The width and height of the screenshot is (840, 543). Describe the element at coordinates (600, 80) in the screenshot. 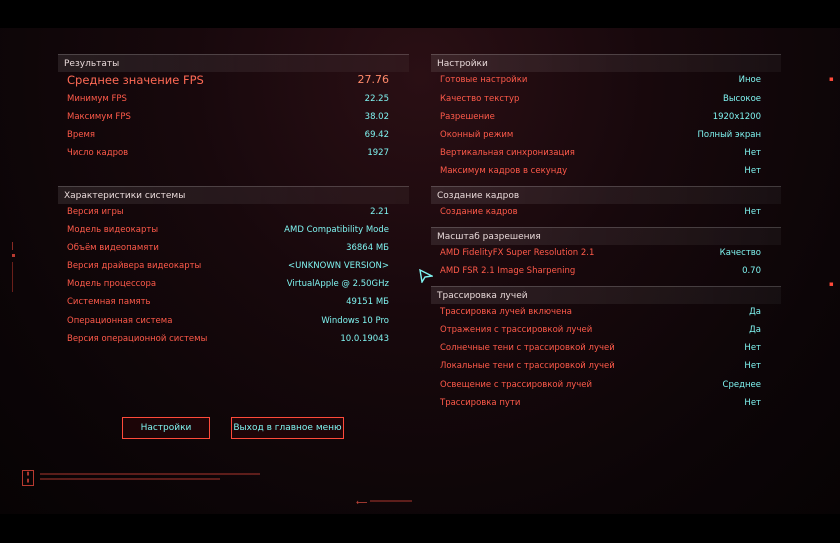

I see `settings-row: Готовые настройки Иное` at that location.